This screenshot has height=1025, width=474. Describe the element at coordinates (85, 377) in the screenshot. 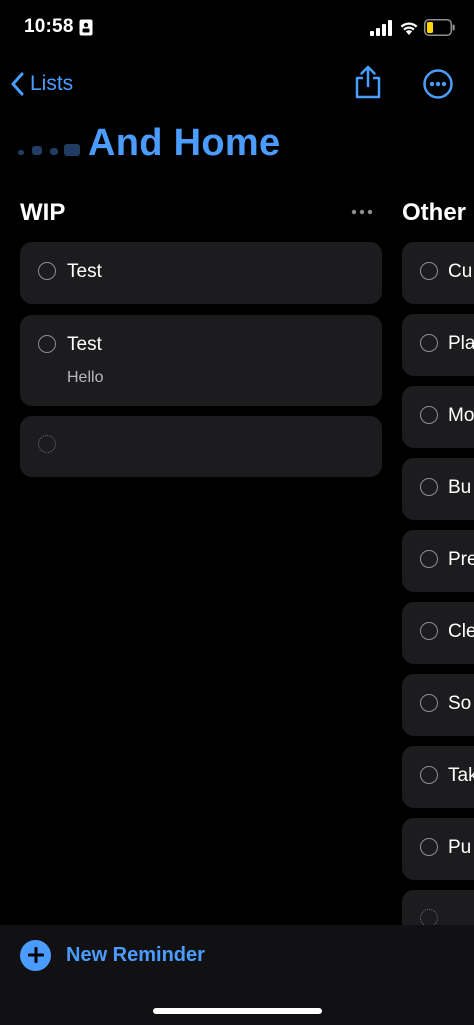

I see `reminder-note: Hello` at that location.